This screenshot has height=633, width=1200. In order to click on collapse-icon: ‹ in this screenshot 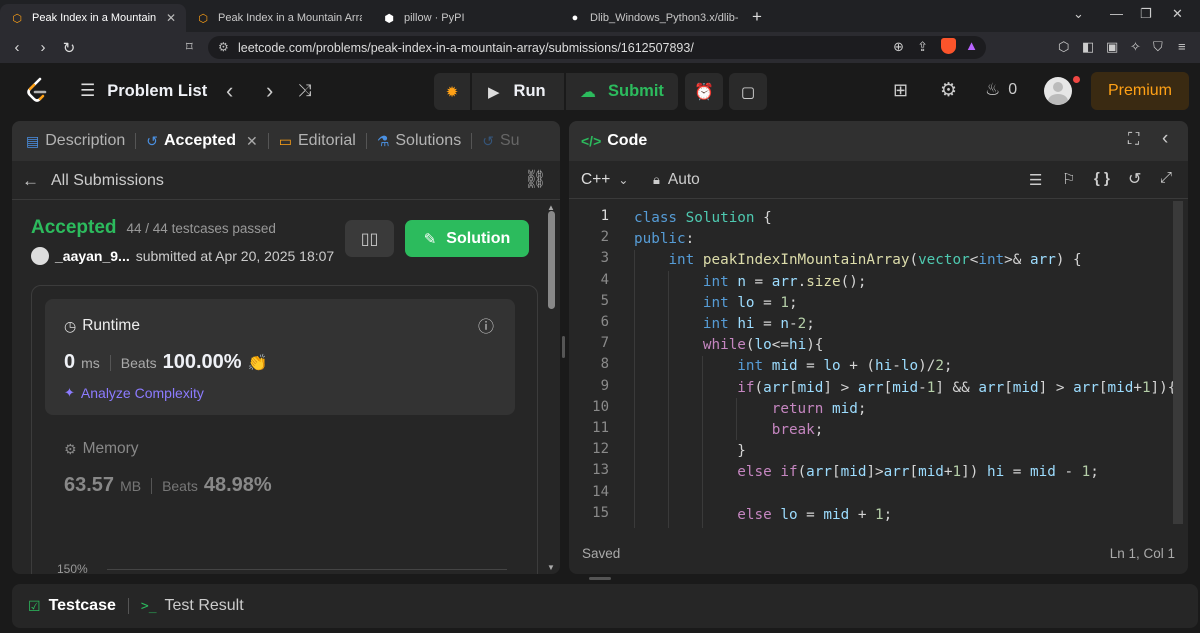, I will do `click(1165, 139)`.